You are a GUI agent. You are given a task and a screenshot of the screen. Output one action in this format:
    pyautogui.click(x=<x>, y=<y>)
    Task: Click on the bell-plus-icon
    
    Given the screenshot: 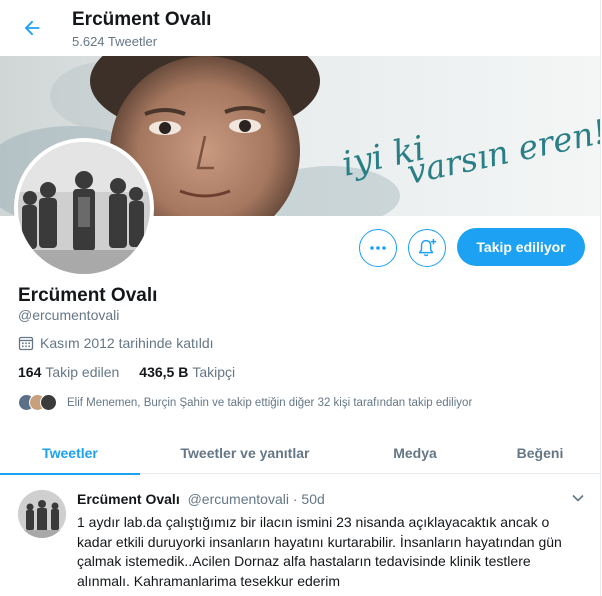 What is the action you would take?
    pyautogui.click(x=427, y=247)
    